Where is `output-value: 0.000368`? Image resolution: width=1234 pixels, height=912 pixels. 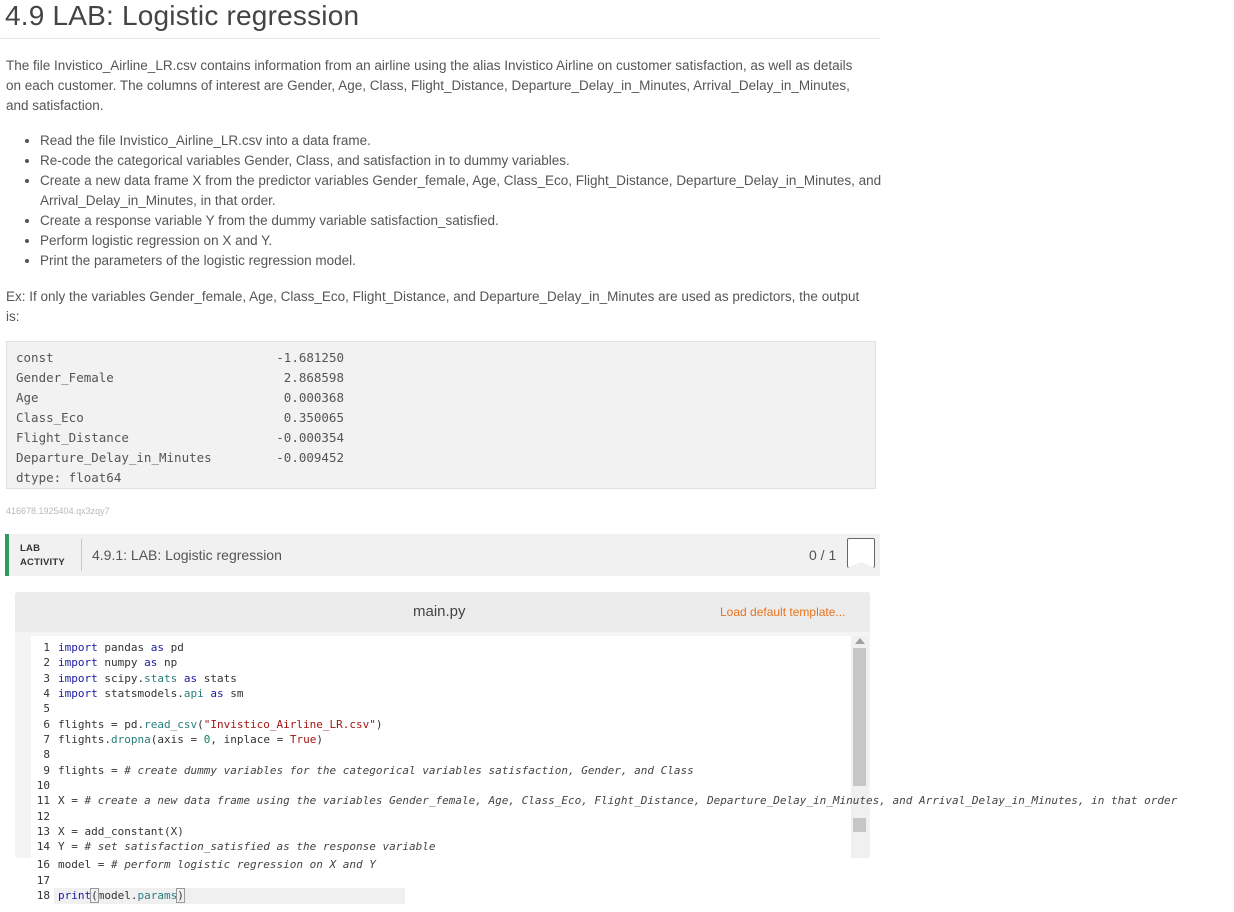
output-value: 0.000368 is located at coordinates (313, 397).